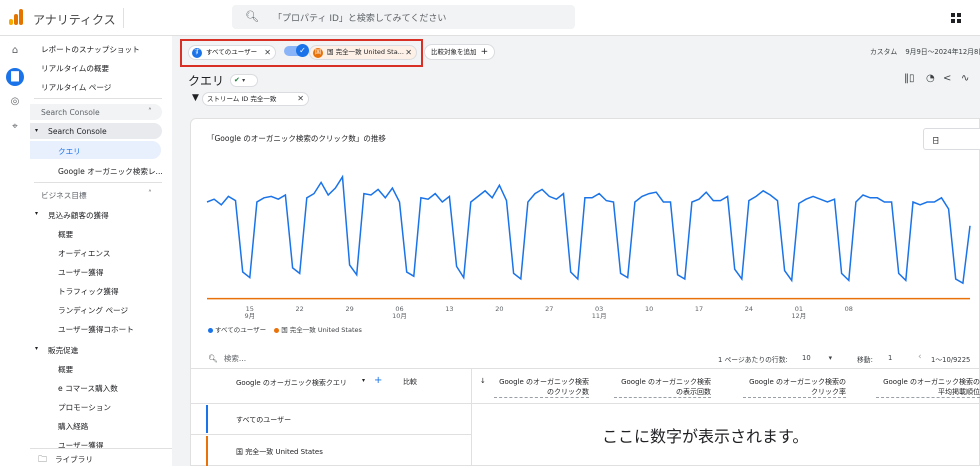 Image resolution: width=980 pixels, height=468 pixels. What do you see at coordinates (909, 78) in the screenshot?
I see `compare-columns-icon: ‖▯` at bounding box center [909, 78].